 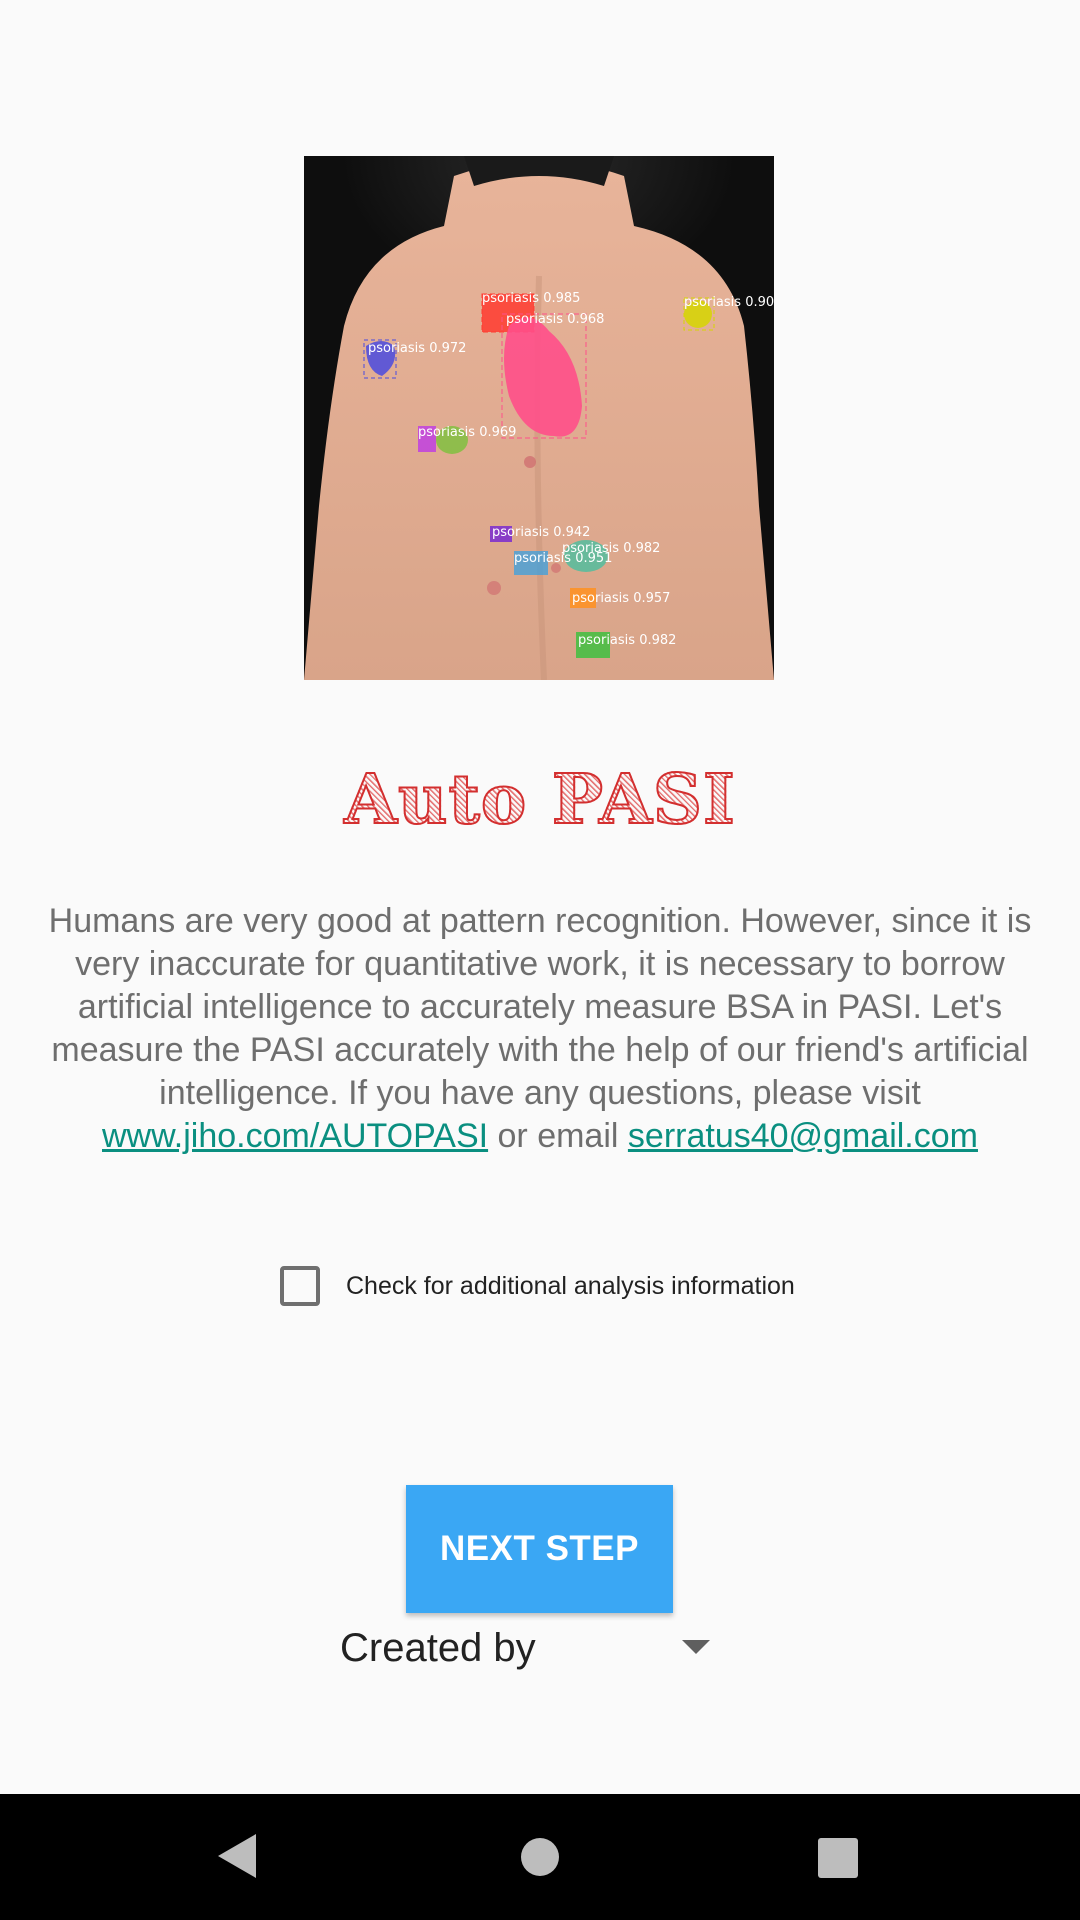 I want to click on detection-label: psoriasis 0.942, so click(x=541, y=532).